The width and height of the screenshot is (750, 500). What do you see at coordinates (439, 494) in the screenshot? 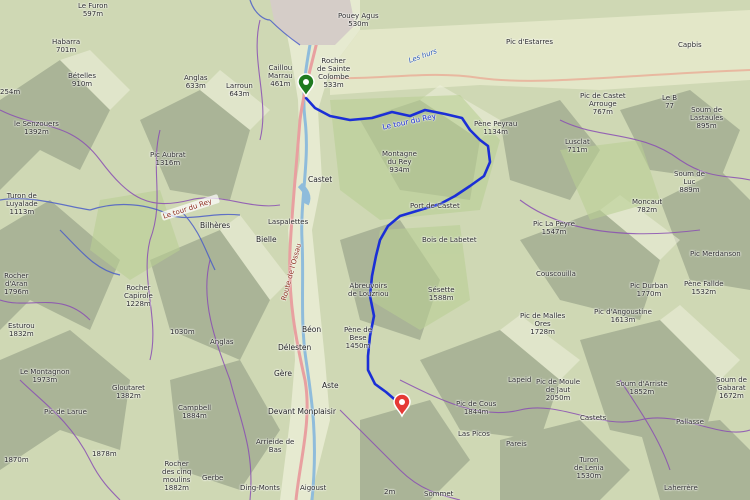
I see `label-sommet: Sommet` at bounding box center [439, 494].